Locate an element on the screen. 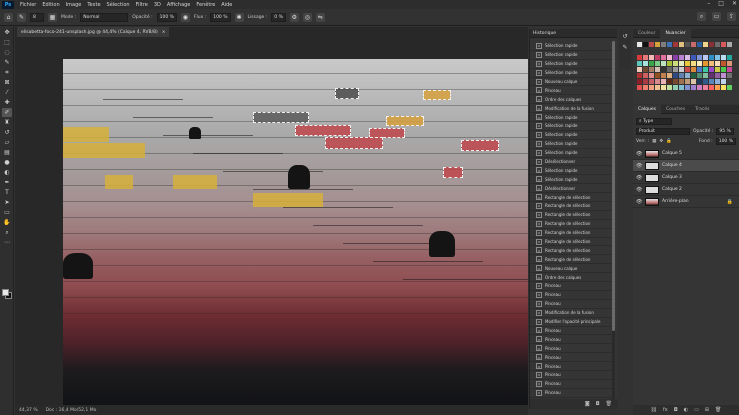 This screenshot has width=739, height=415. more-tools-icon: ⋯ is located at coordinates (7, 242).